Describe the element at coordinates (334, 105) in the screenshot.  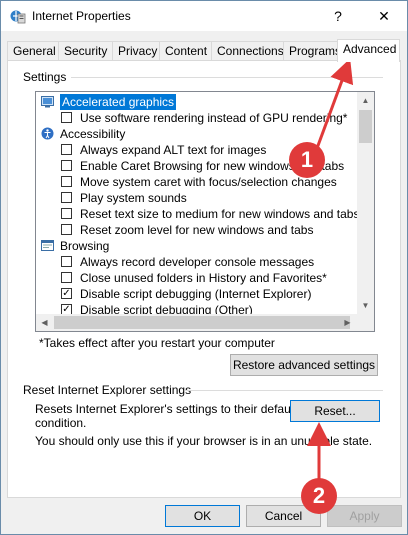
I see `arrow-to-advanced-tab` at that location.